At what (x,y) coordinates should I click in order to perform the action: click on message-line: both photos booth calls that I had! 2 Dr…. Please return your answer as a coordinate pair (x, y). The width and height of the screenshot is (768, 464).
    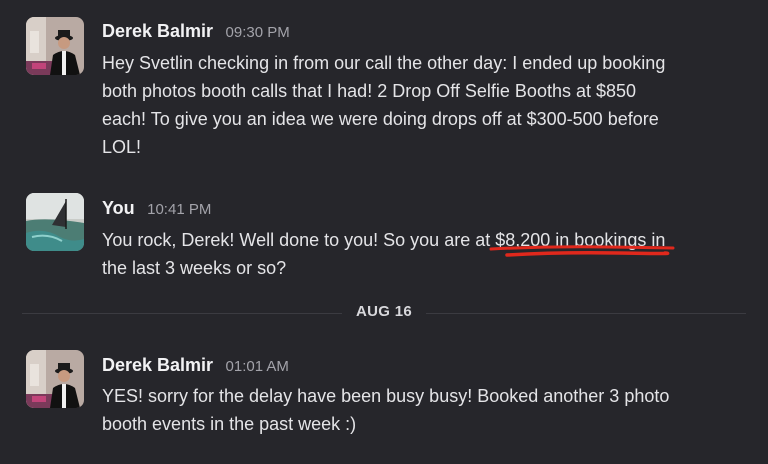
    Looking at the image, I should click on (369, 91).